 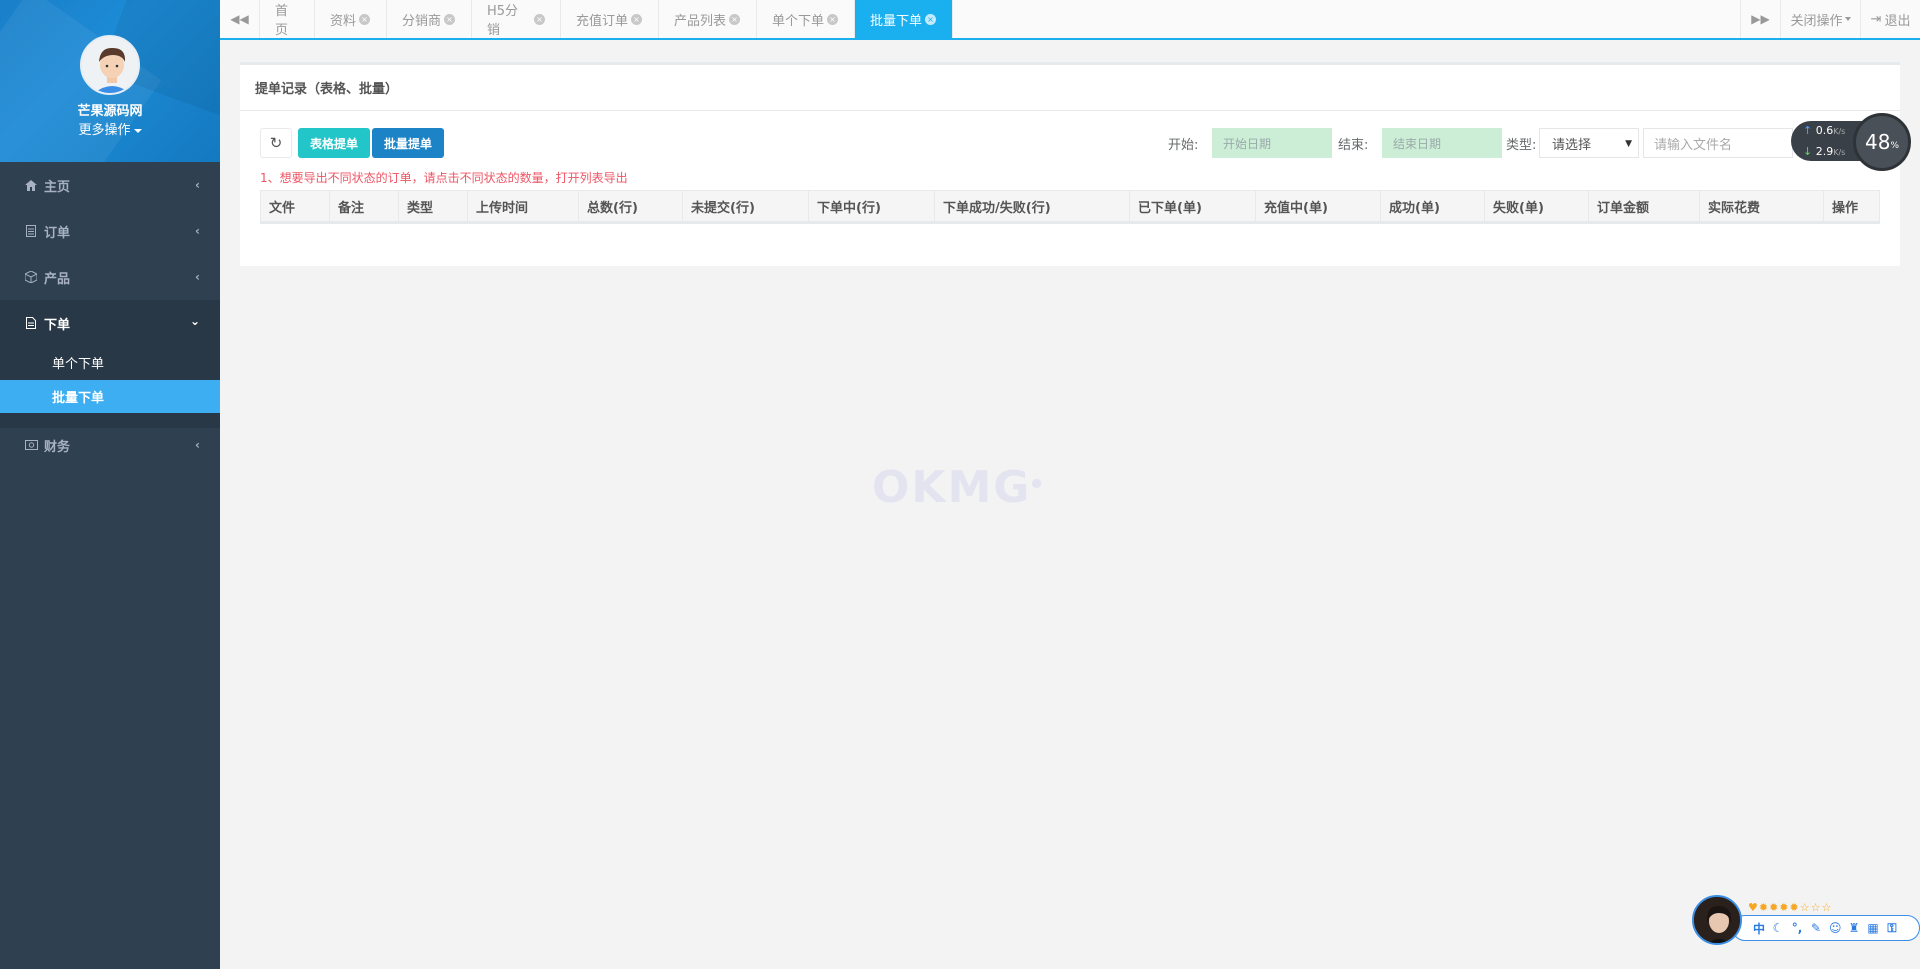 What do you see at coordinates (1892, 928) in the screenshot?
I see `lock-icon: ⚿` at bounding box center [1892, 928].